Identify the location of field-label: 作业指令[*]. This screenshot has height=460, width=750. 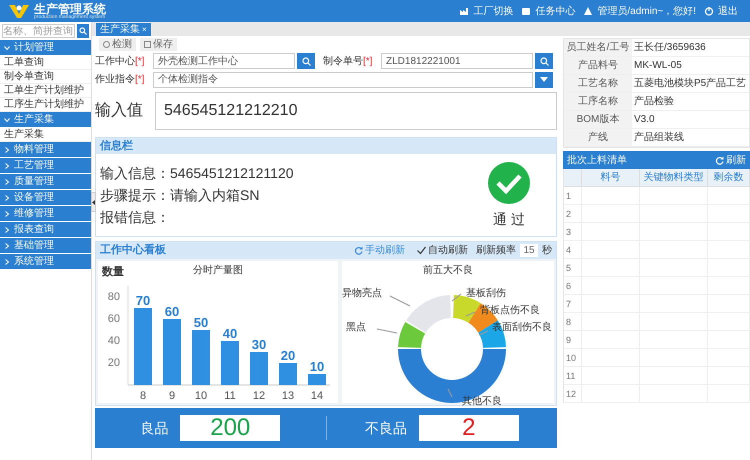
(120, 79).